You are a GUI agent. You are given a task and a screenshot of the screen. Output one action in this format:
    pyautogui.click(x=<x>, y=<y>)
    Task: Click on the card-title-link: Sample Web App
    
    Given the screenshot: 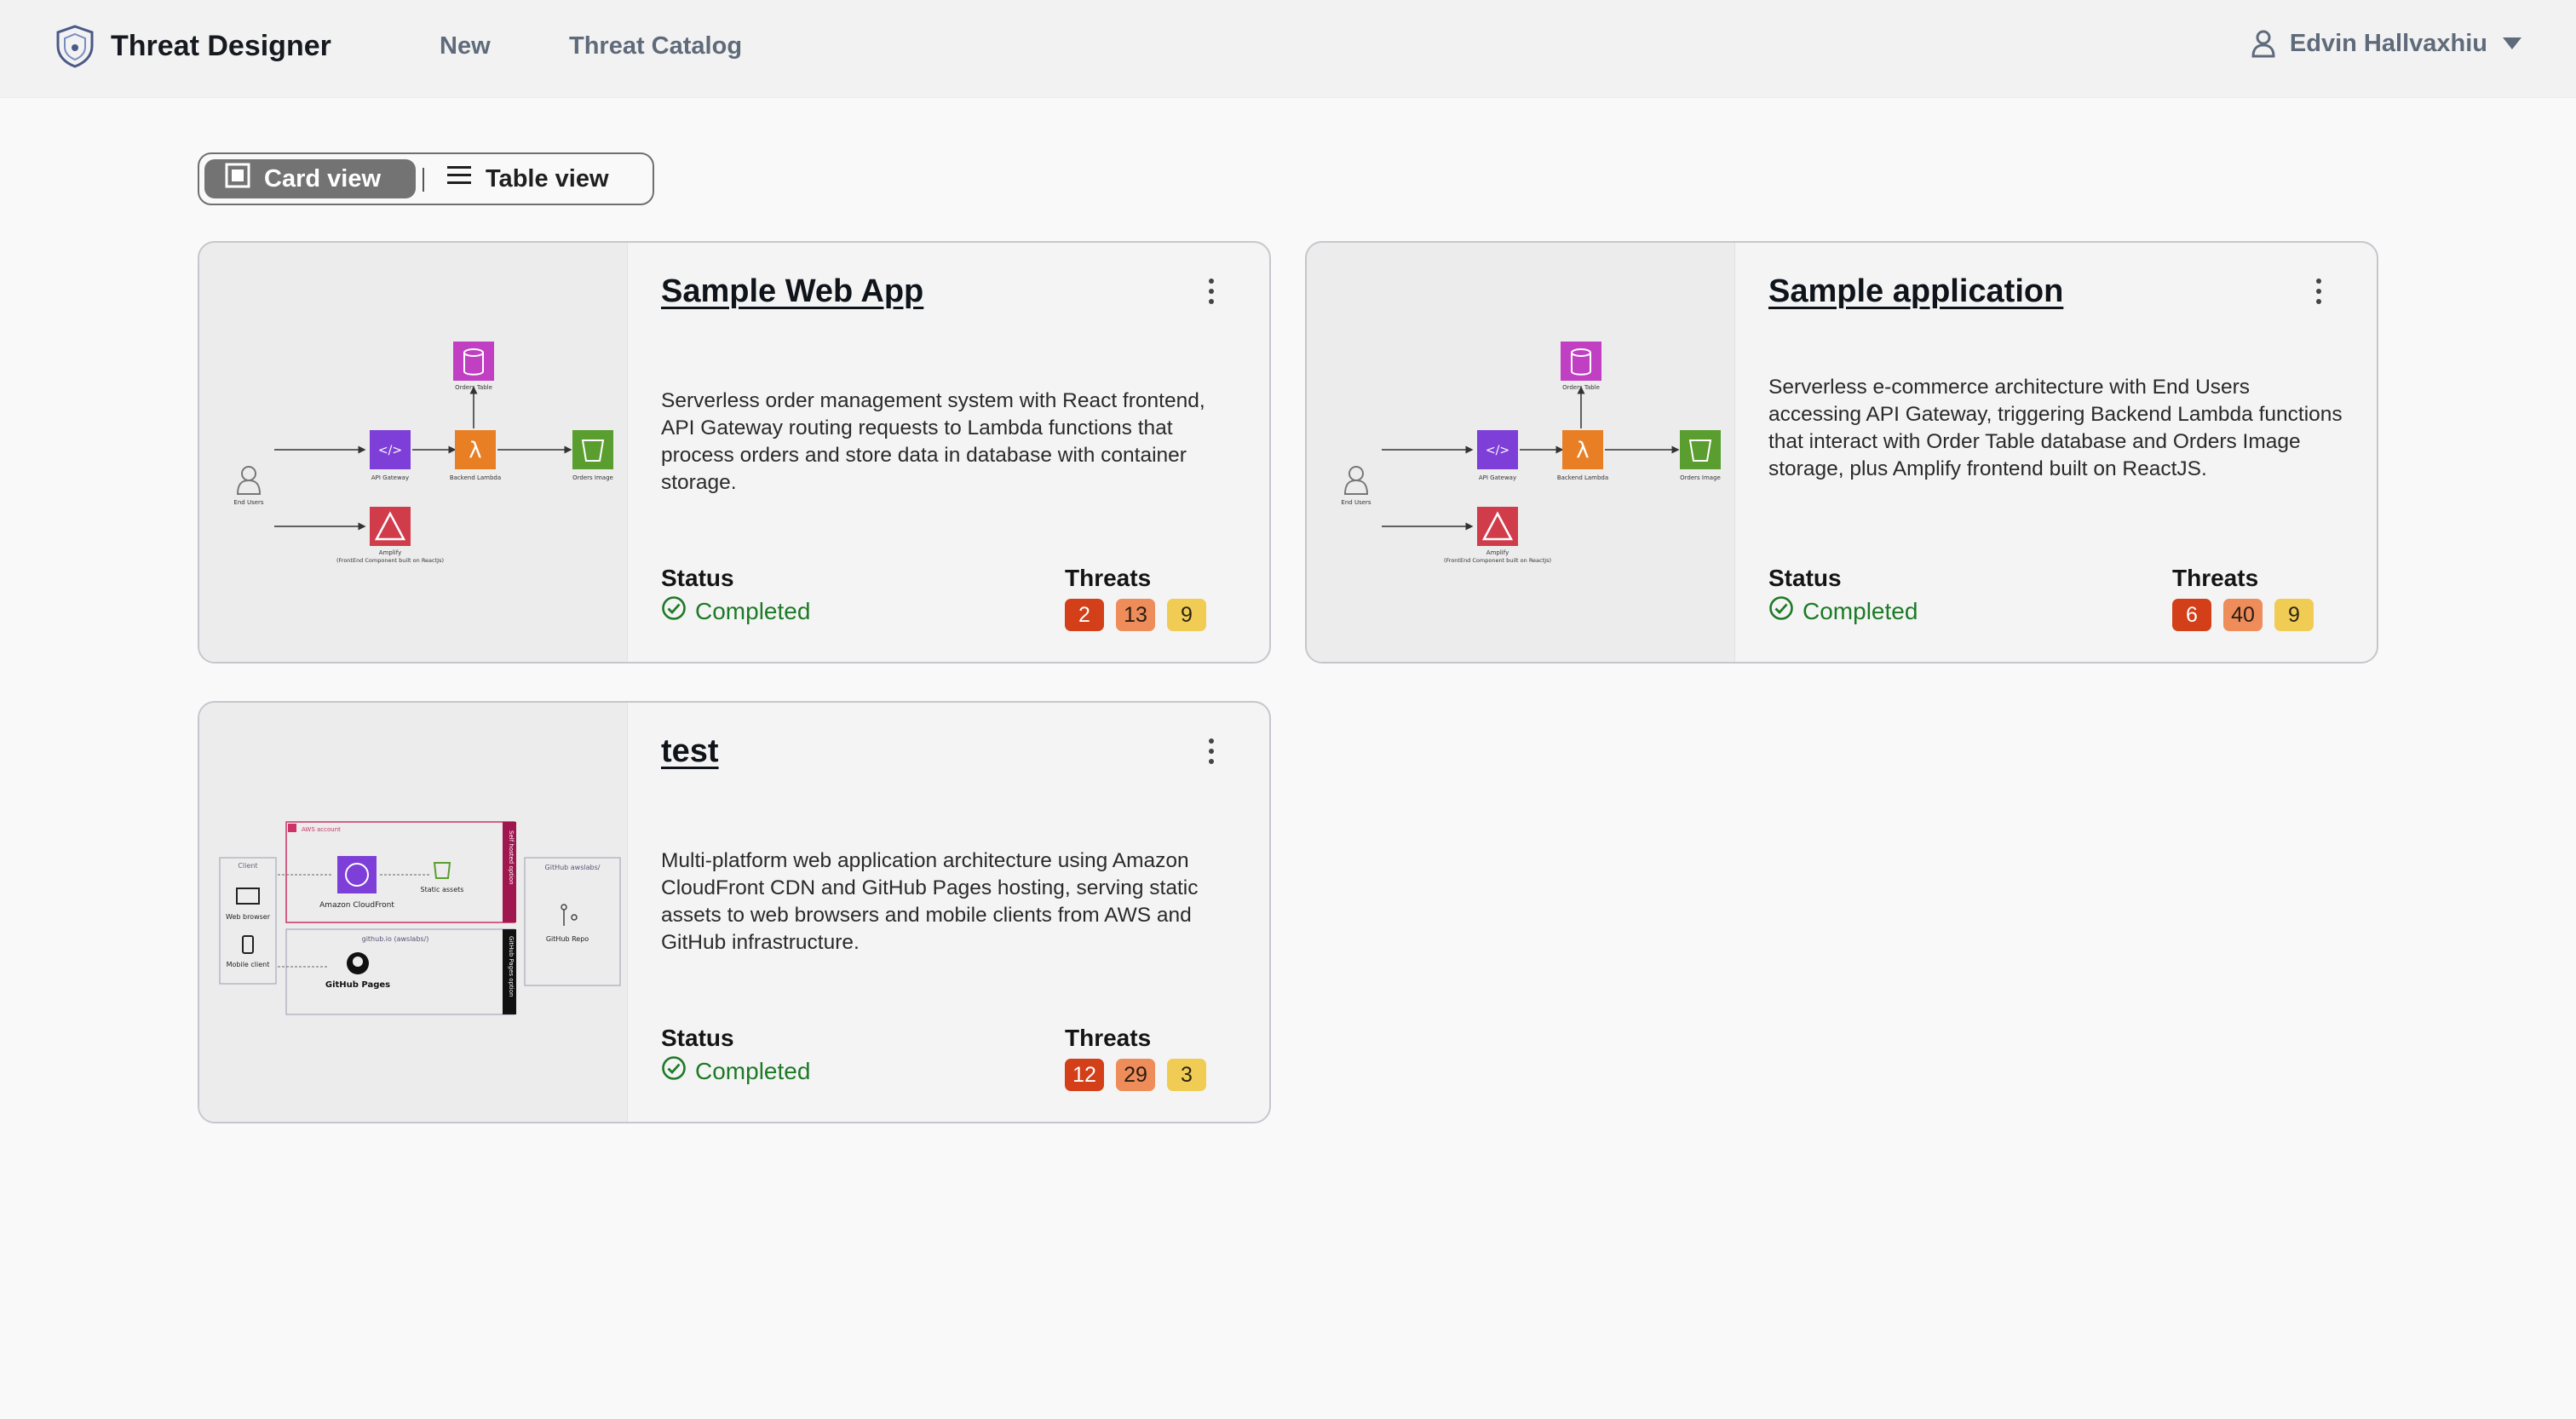 What is the action you would take?
    pyautogui.click(x=792, y=291)
    